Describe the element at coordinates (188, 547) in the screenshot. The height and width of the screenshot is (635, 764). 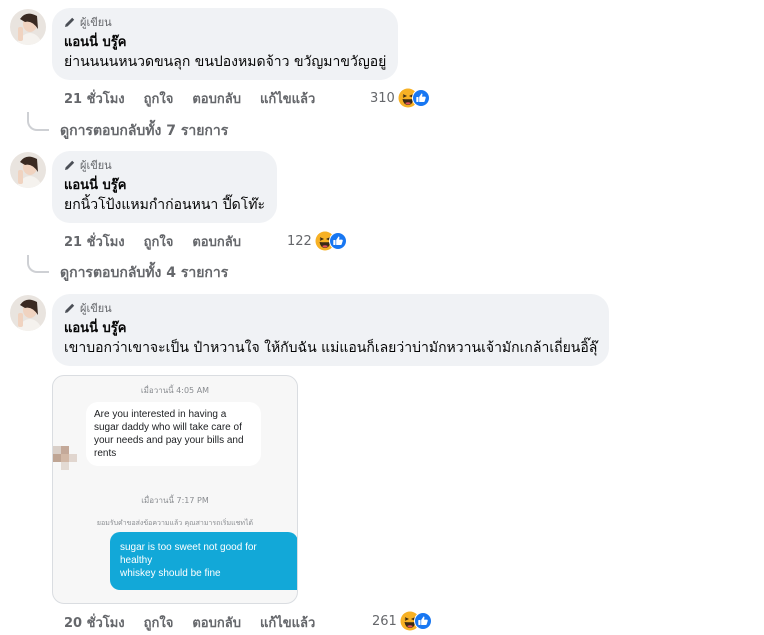
I see `outgoing-line: sugar is too sweet not good for` at that location.